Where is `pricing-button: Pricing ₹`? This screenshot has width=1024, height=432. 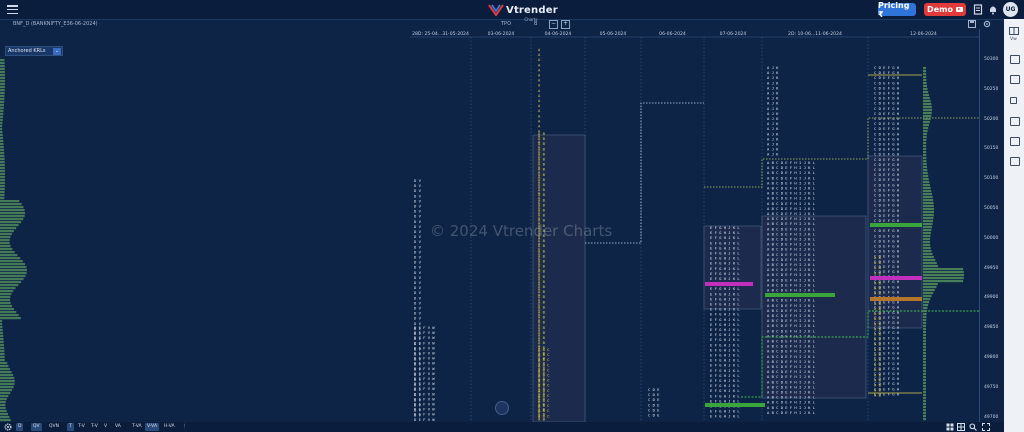
pricing-button: Pricing ₹ is located at coordinates (897, 10).